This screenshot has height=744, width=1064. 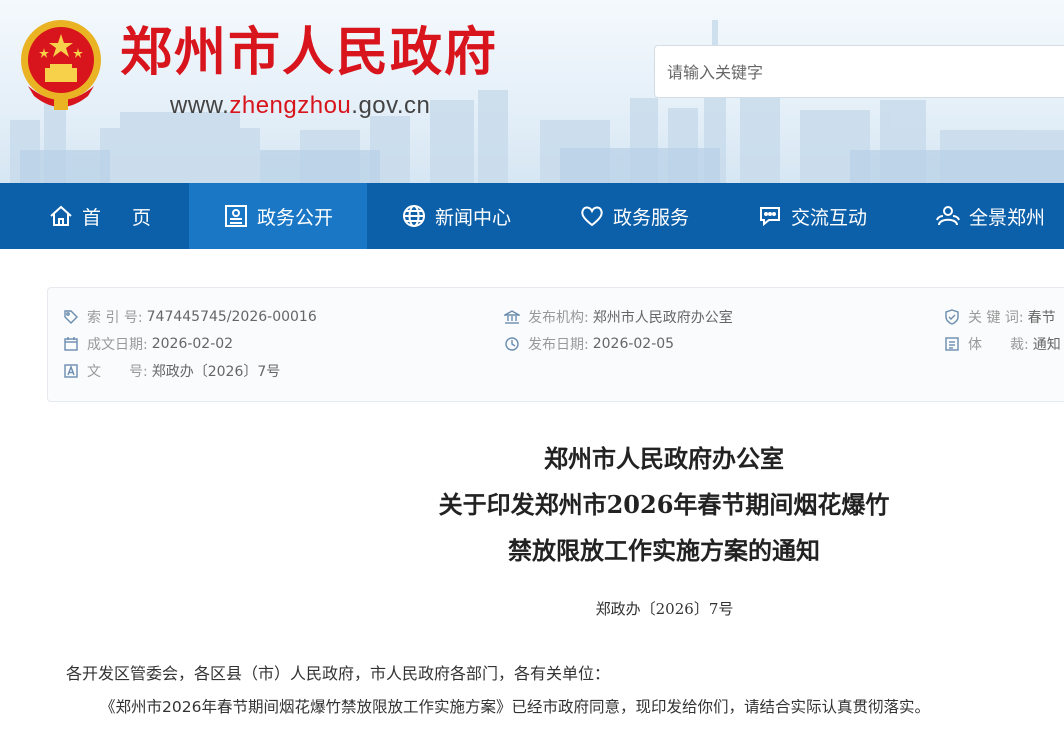 What do you see at coordinates (558, 318) in the screenshot?
I see `meta-label: 发布机构:` at bounding box center [558, 318].